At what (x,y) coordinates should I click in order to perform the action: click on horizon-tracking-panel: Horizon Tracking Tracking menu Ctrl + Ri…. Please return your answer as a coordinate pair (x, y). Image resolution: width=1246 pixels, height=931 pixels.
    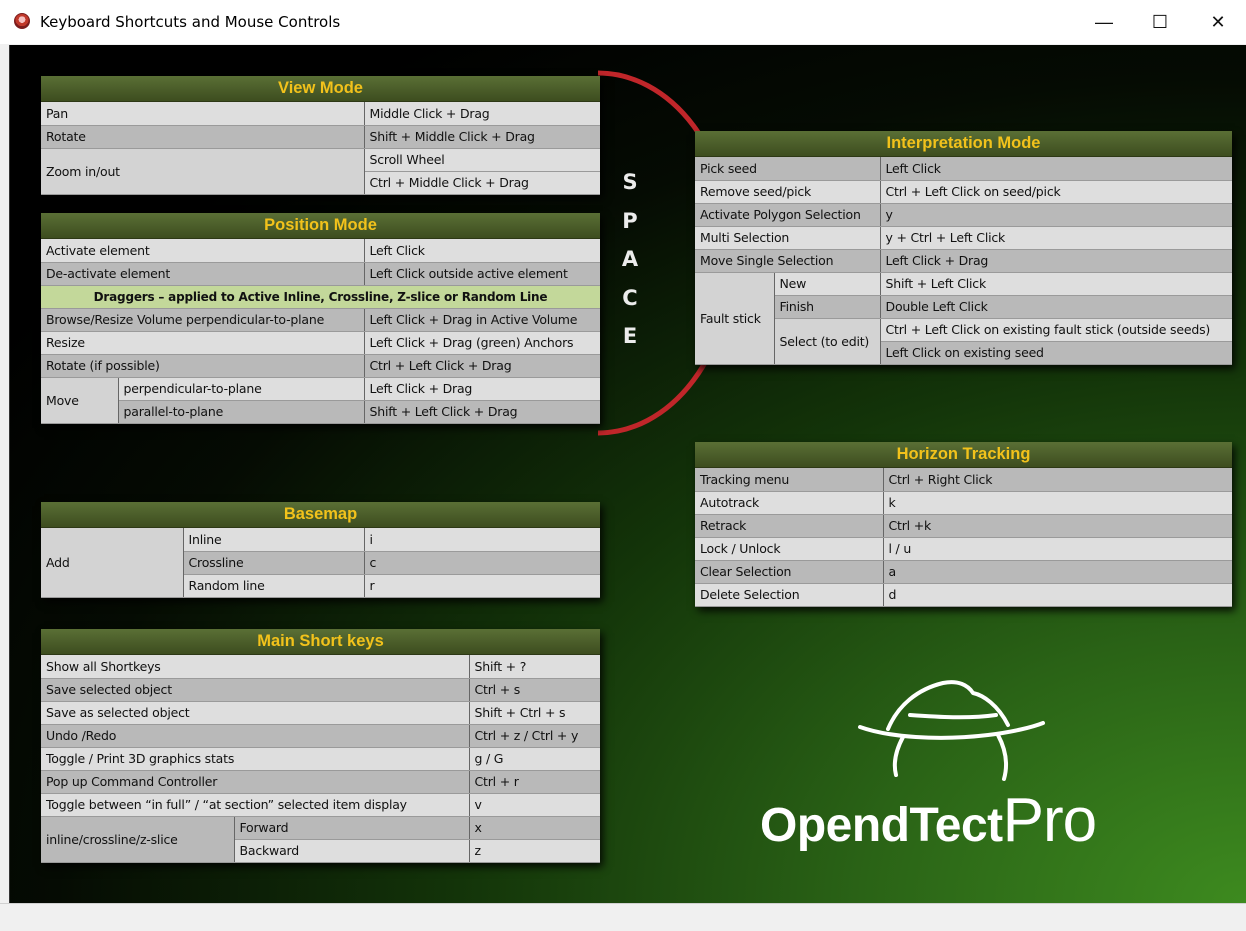
    Looking at the image, I should click on (963, 524).